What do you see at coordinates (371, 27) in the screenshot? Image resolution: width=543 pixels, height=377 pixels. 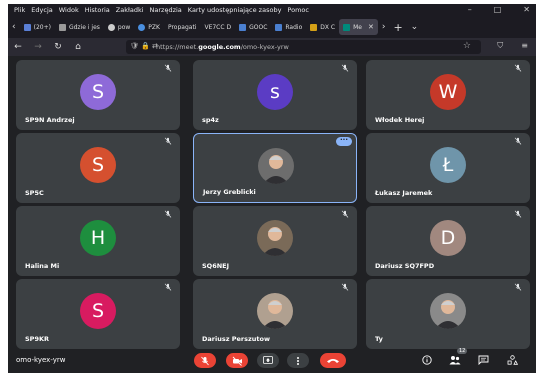 I see `tab-close-icon: ✕` at bounding box center [371, 27].